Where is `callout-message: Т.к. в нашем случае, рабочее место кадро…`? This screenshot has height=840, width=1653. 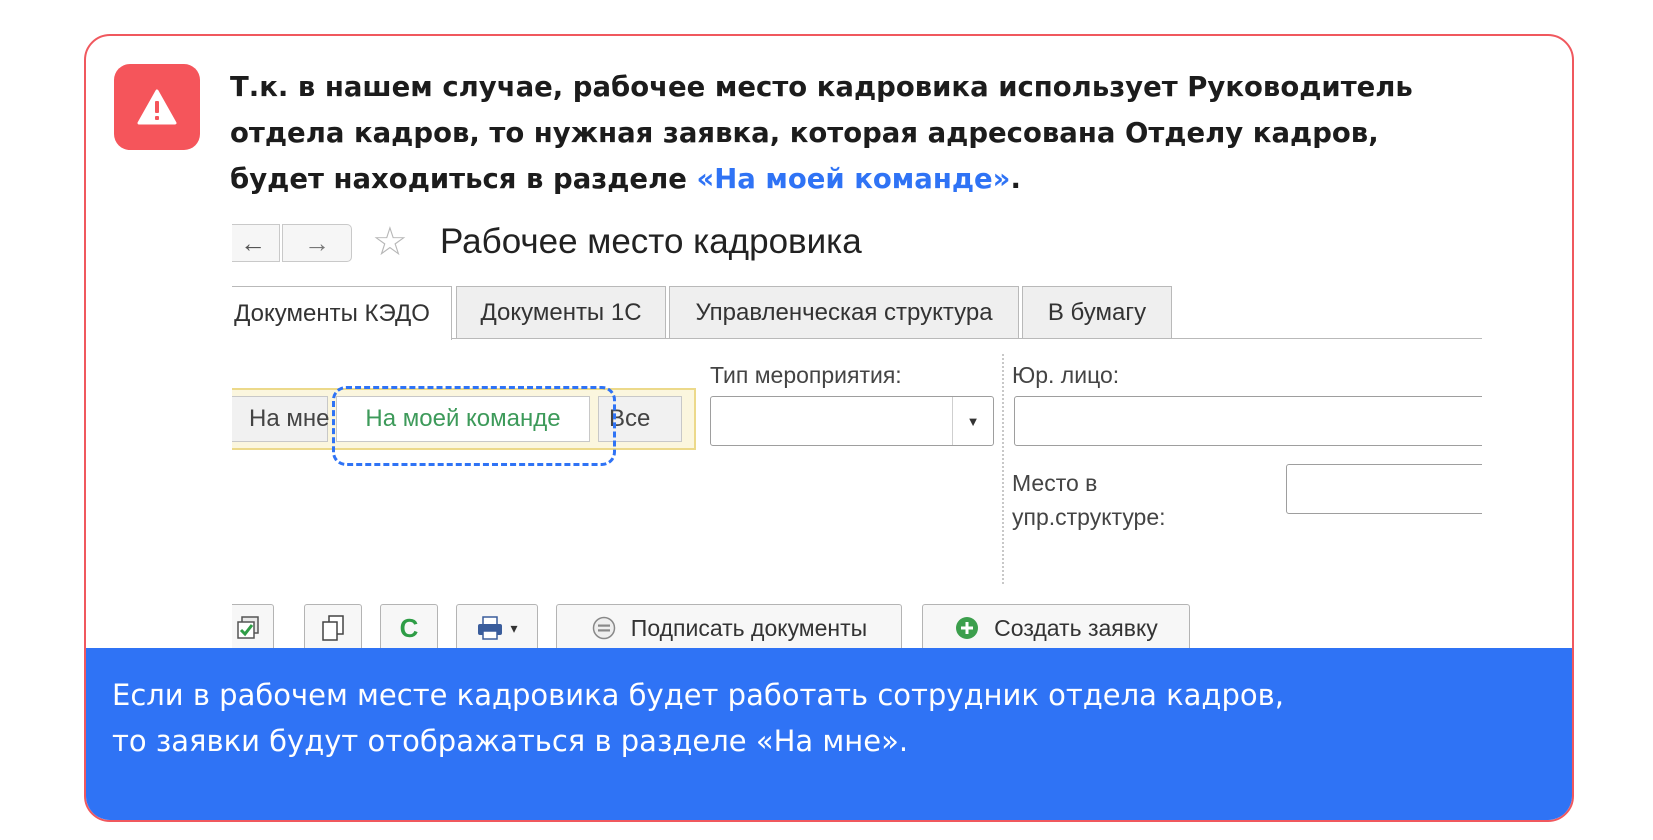
callout-message: Т.к. в нашем случае, рабочее место кадро… is located at coordinates (890, 133).